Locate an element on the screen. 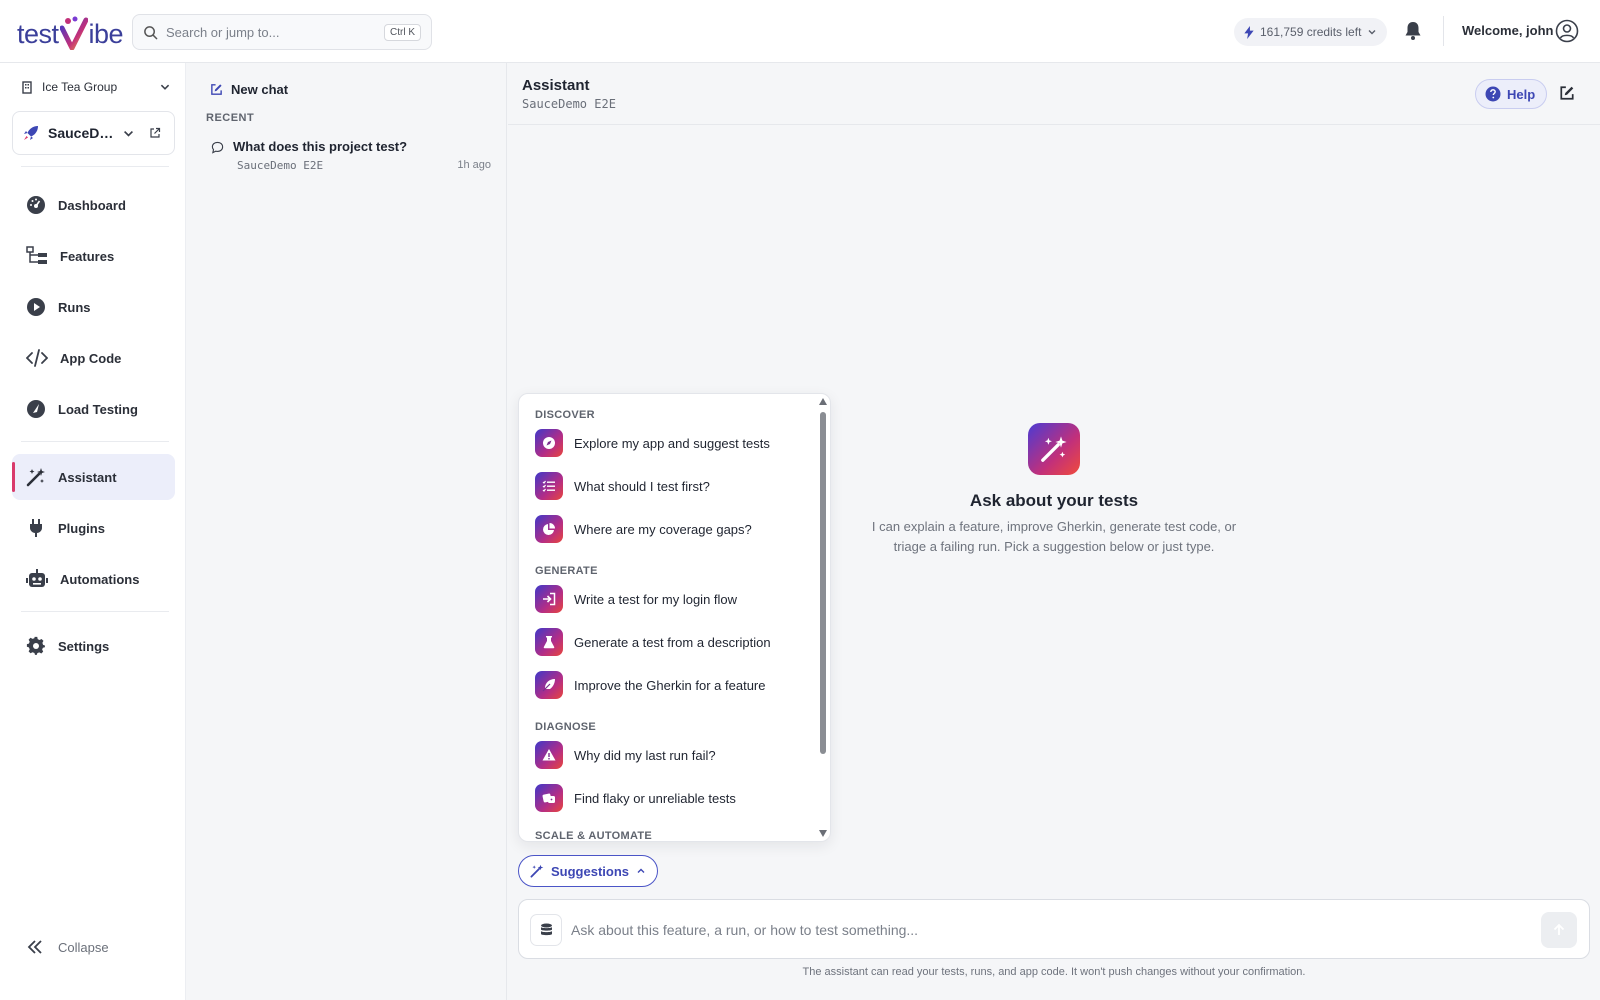 This screenshot has height=1000, width=1600. logo-text-left: test is located at coordinates (38, 34).